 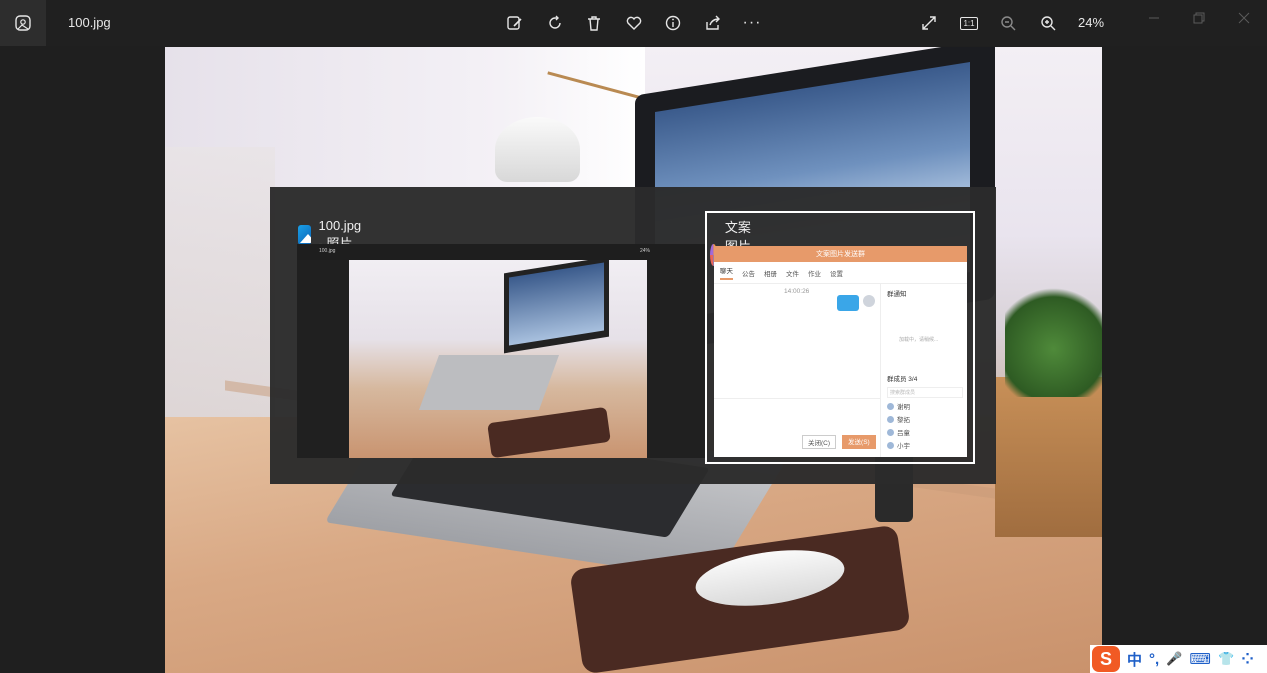 What do you see at coordinates (1154, 18) in the screenshot?
I see `minimize-icon` at bounding box center [1154, 18].